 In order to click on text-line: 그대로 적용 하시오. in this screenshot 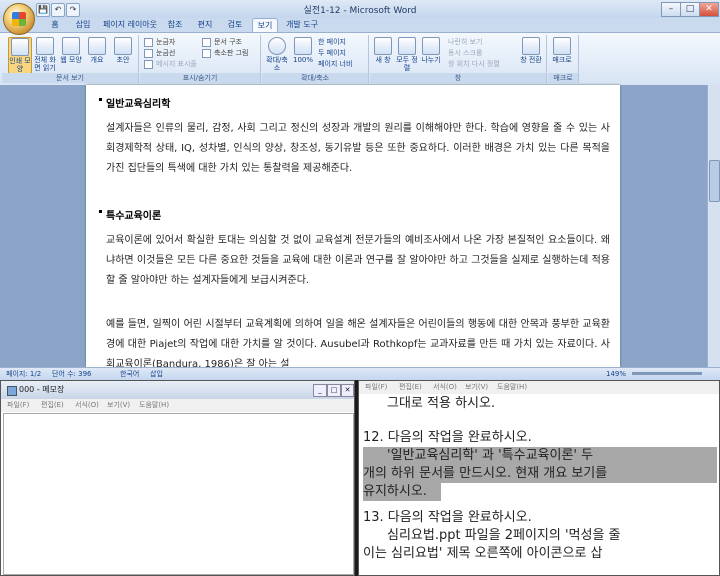, I will do `click(553, 404)`.